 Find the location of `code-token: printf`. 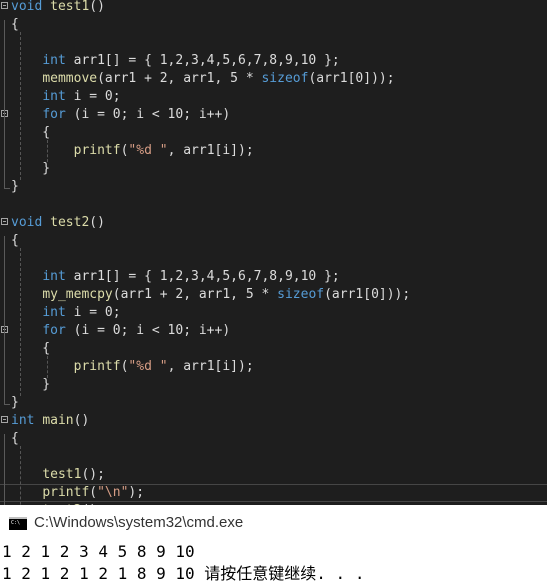

code-token: printf is located at coordinates (66, 492).